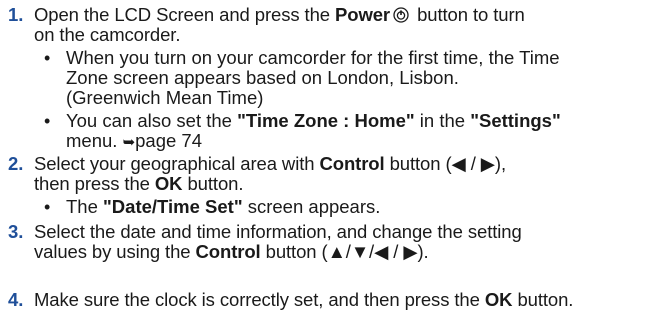  Describe the element at coordinates (129, 142) in the screenshot. I see `page-reference-arrow-icon: ➥` at that location.